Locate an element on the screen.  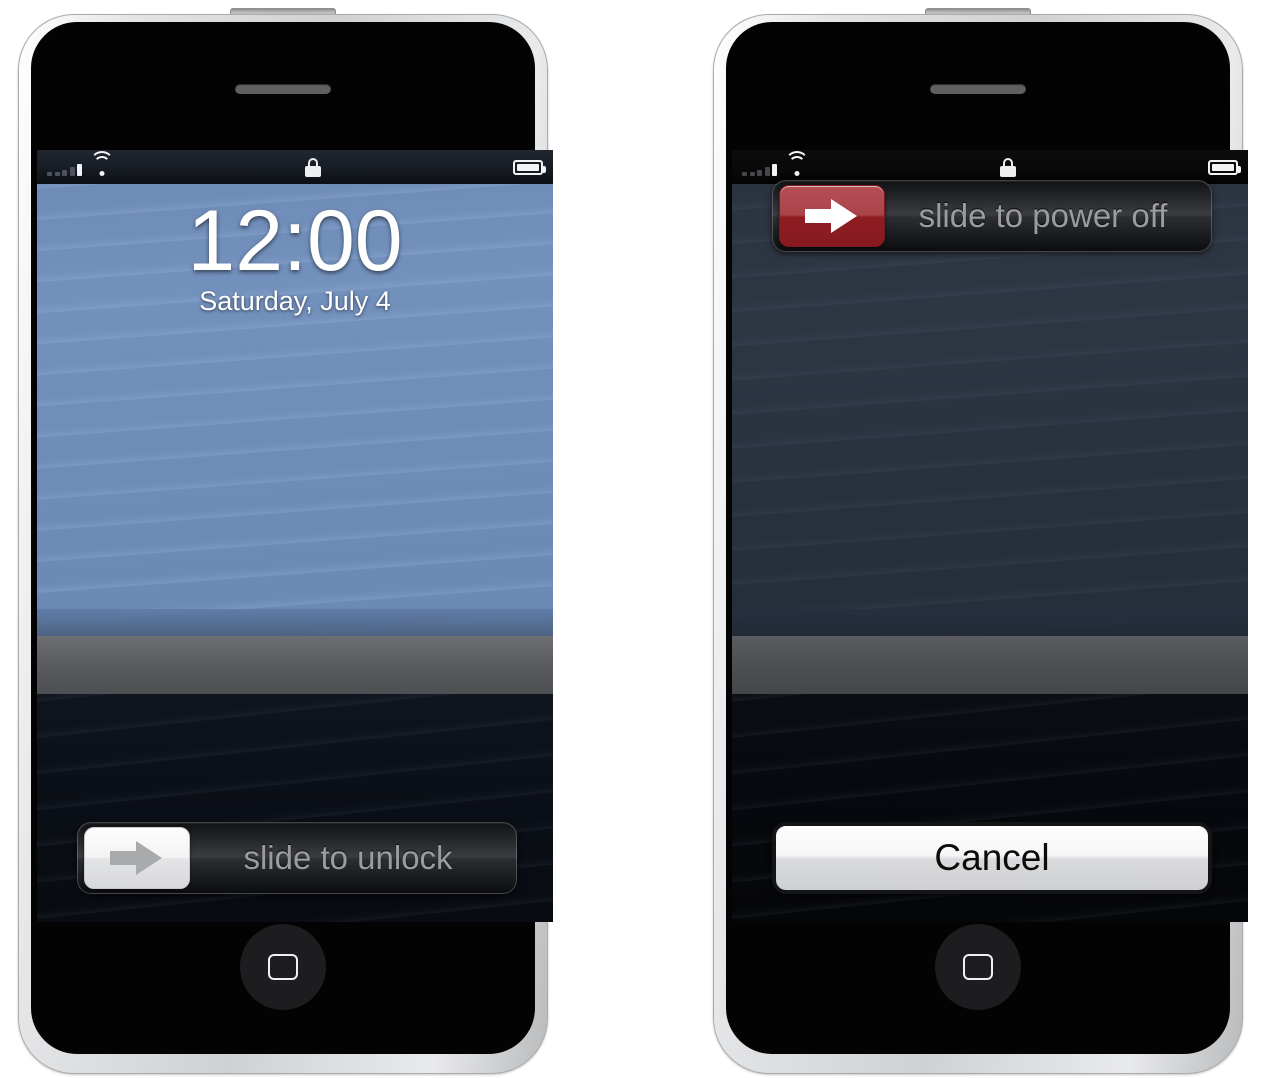
slide-to-unlock-label: slide to unlock is located at coordinates (348, 857).